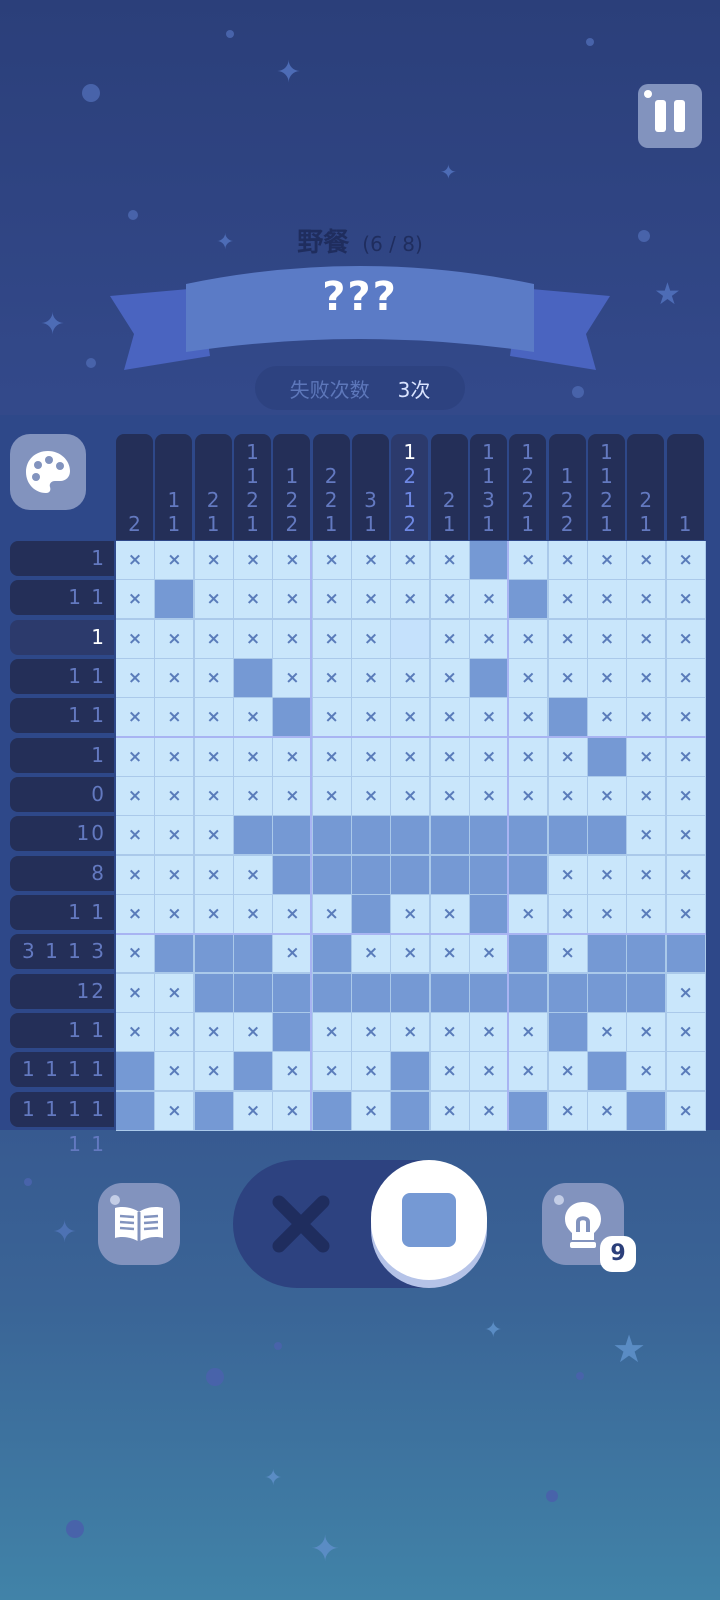 Image resolution: width=720 pixels, height=1600 pixels. I want to click on palette-button, so click(48, 472).